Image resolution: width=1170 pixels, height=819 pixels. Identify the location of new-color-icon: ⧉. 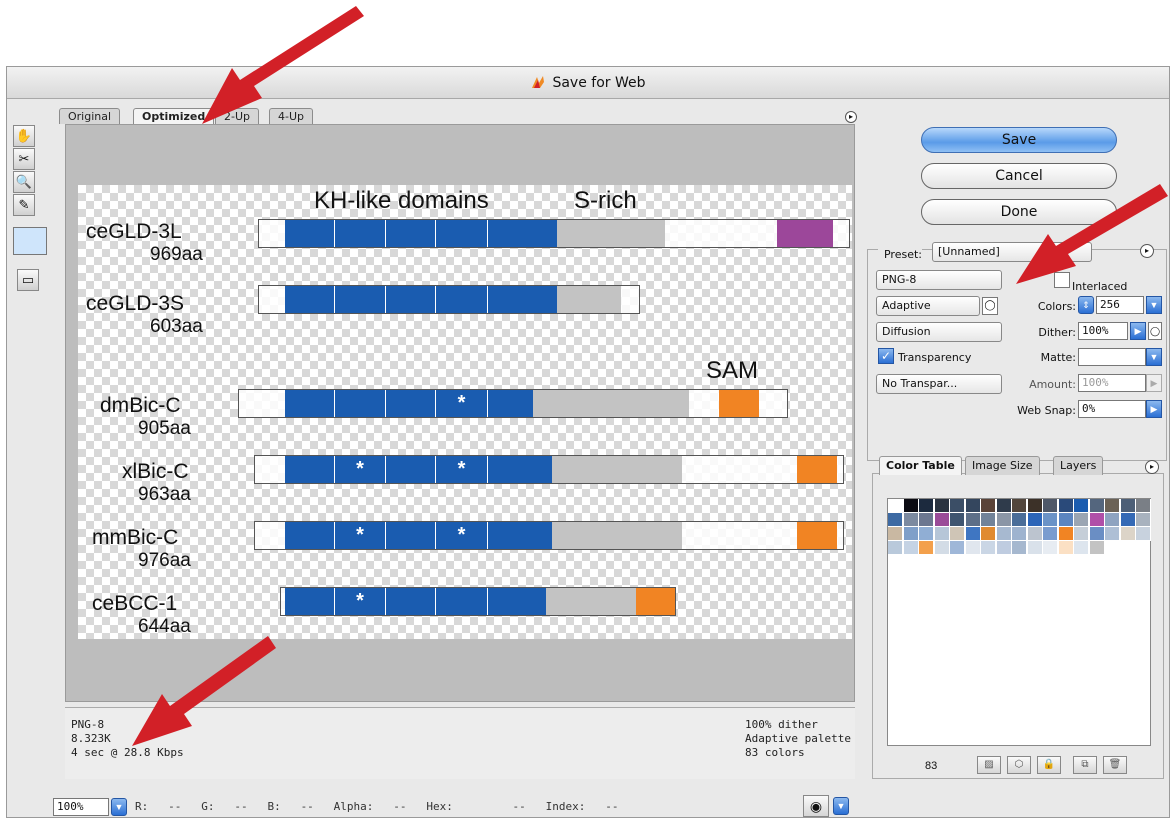
(1085, 765).